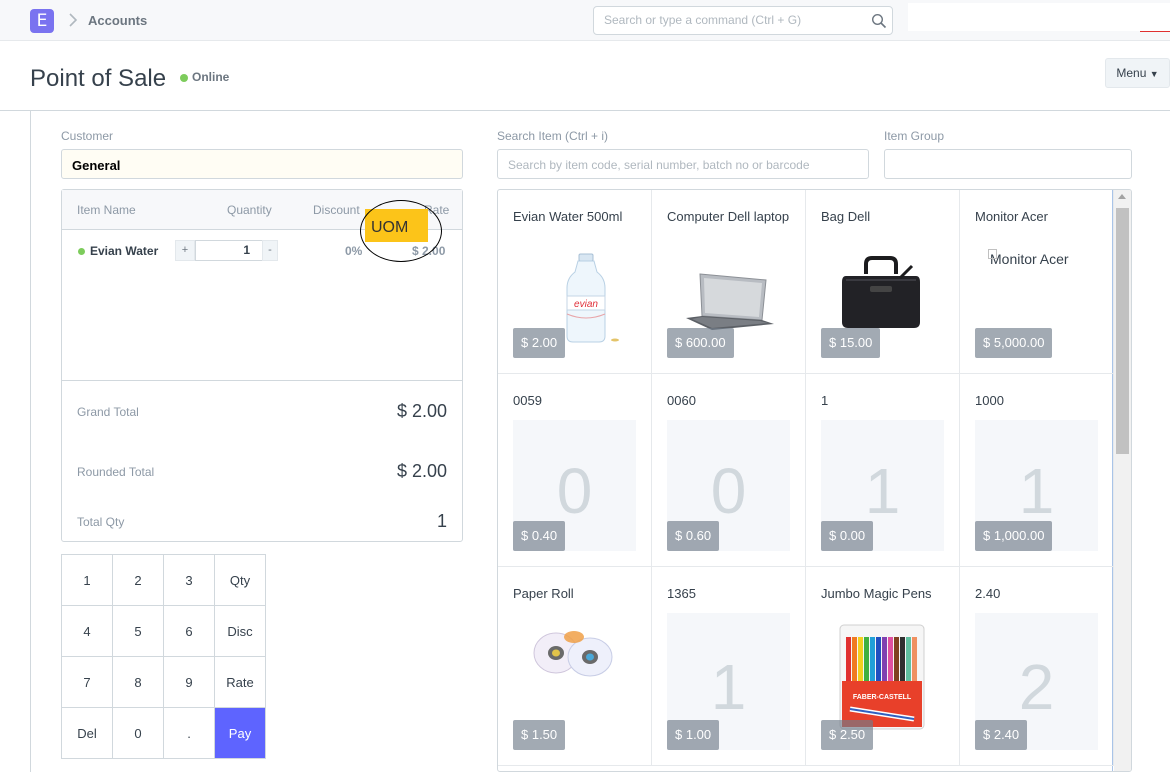 The width and height of the screenshot is (1170, 772). I want to click on item-price: $ 5,000.00, so click(1014, 343).